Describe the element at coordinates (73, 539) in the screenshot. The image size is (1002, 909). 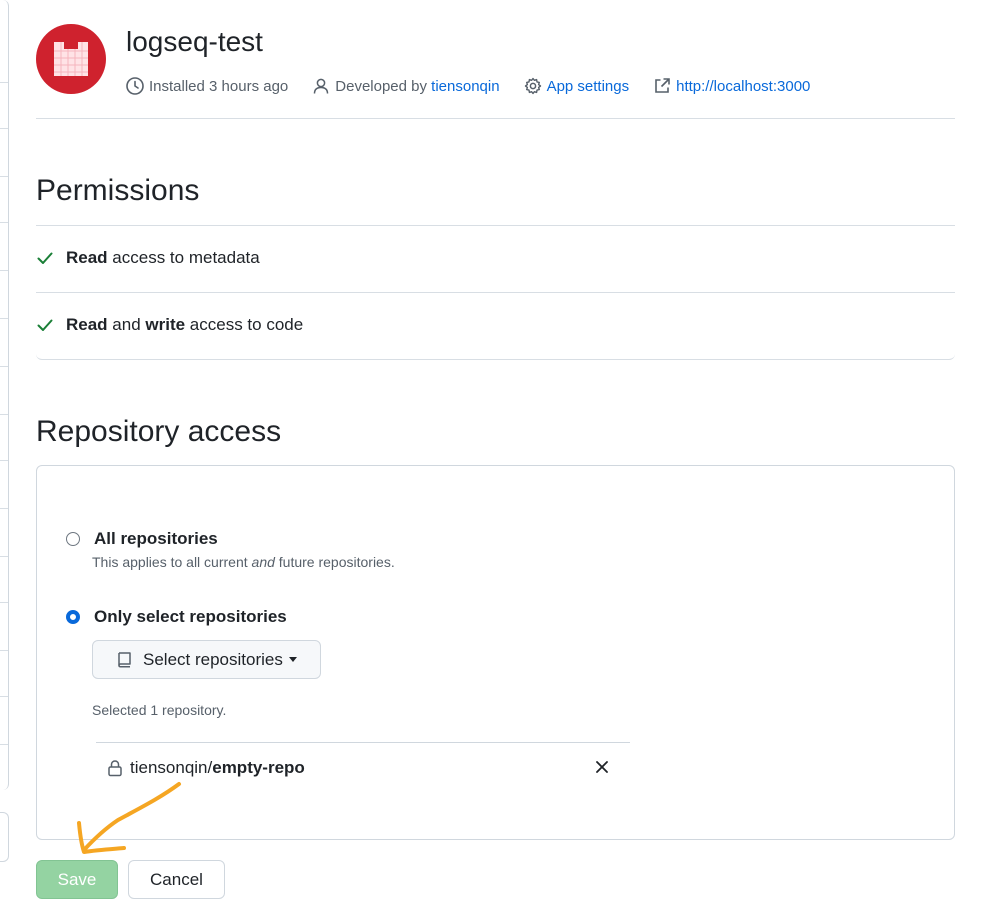
I see `all-repositories-radio` at that location.